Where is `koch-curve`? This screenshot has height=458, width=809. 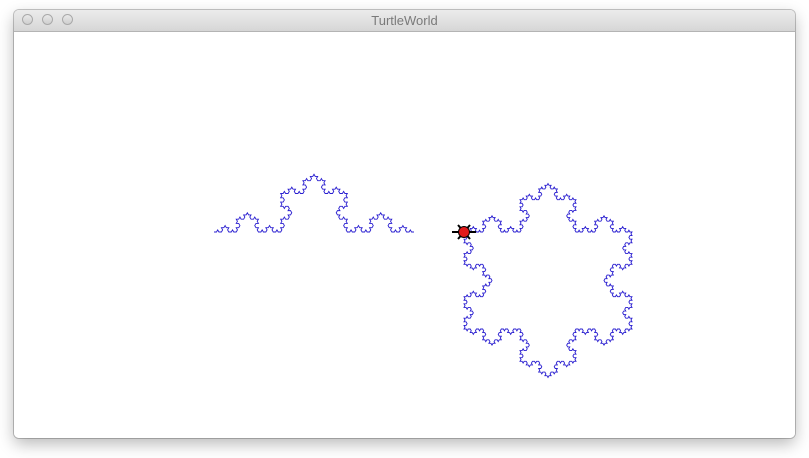 koch-curve is located at coordinates (314, 203).